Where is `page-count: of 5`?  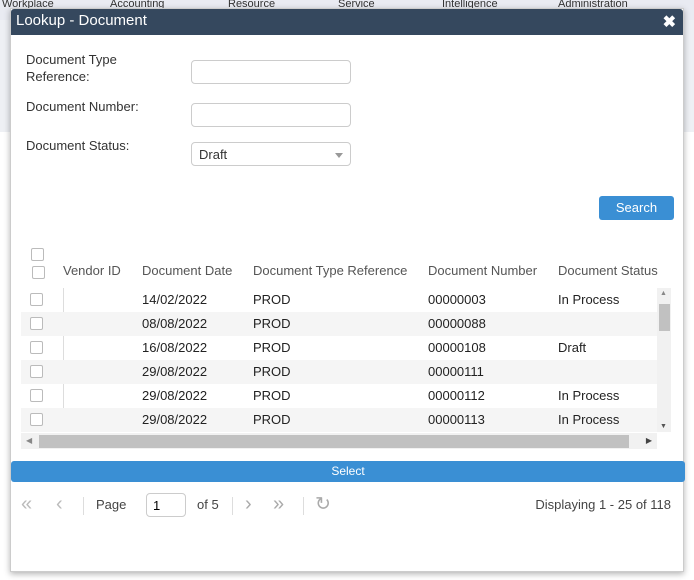 page-count: of 5 is located at coordinates (208, 504).